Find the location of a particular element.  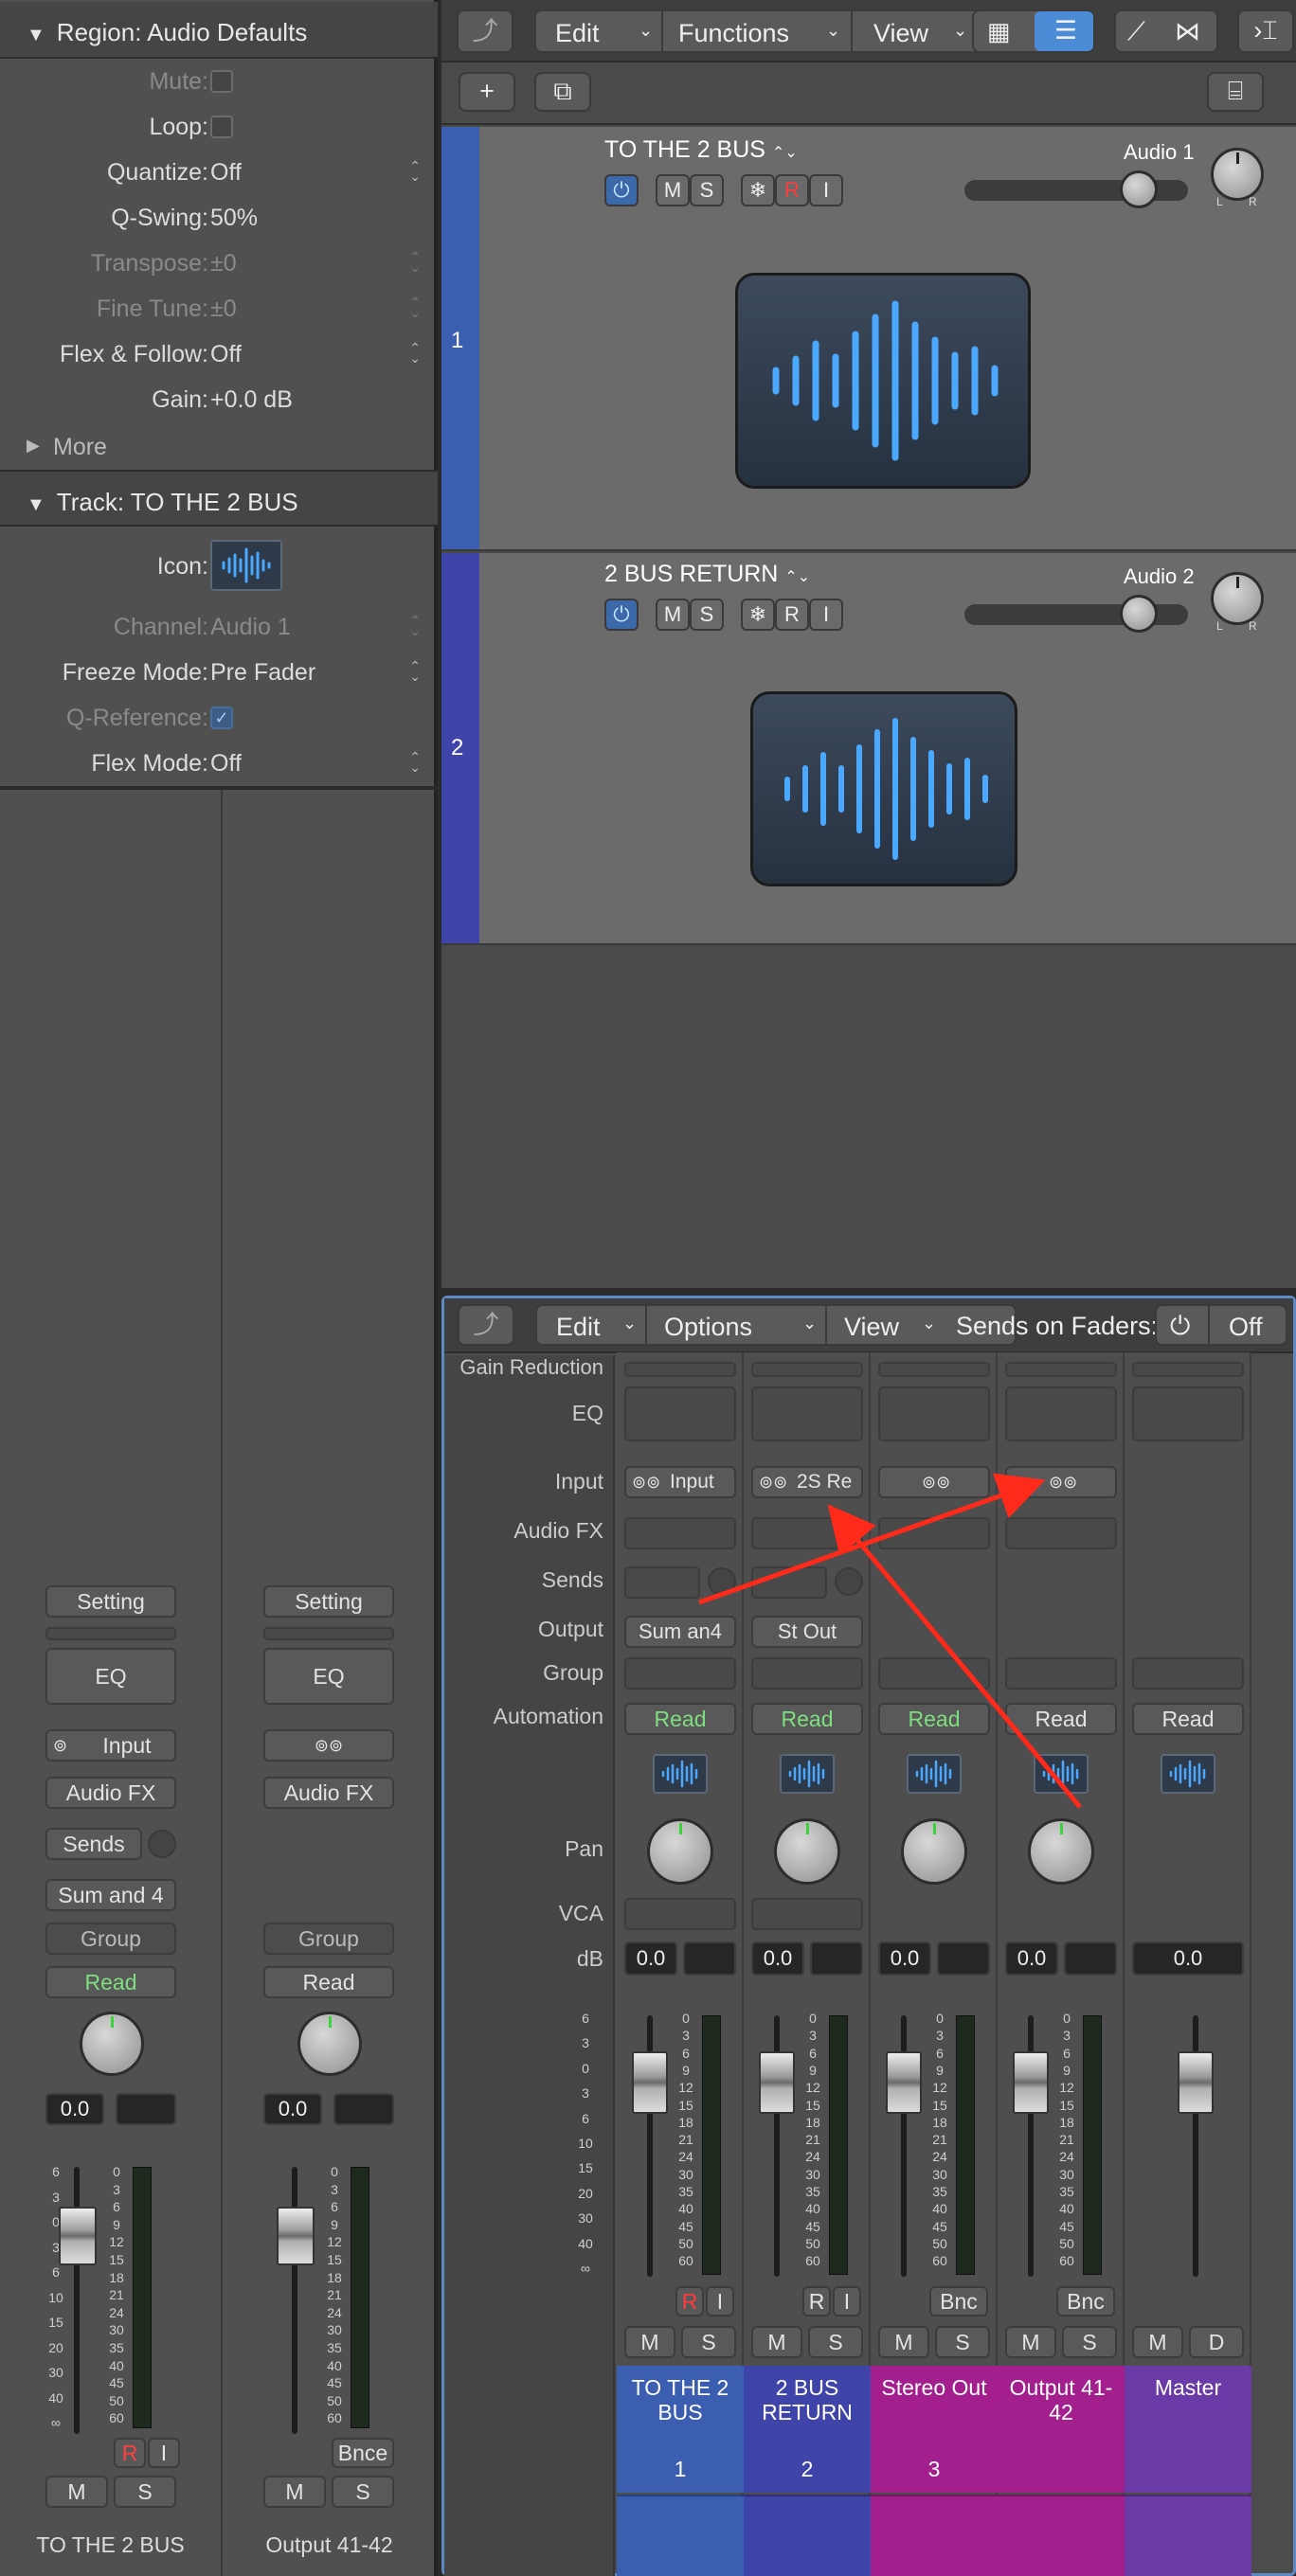

annotation-arrows is located at coordinates (890, 1641).